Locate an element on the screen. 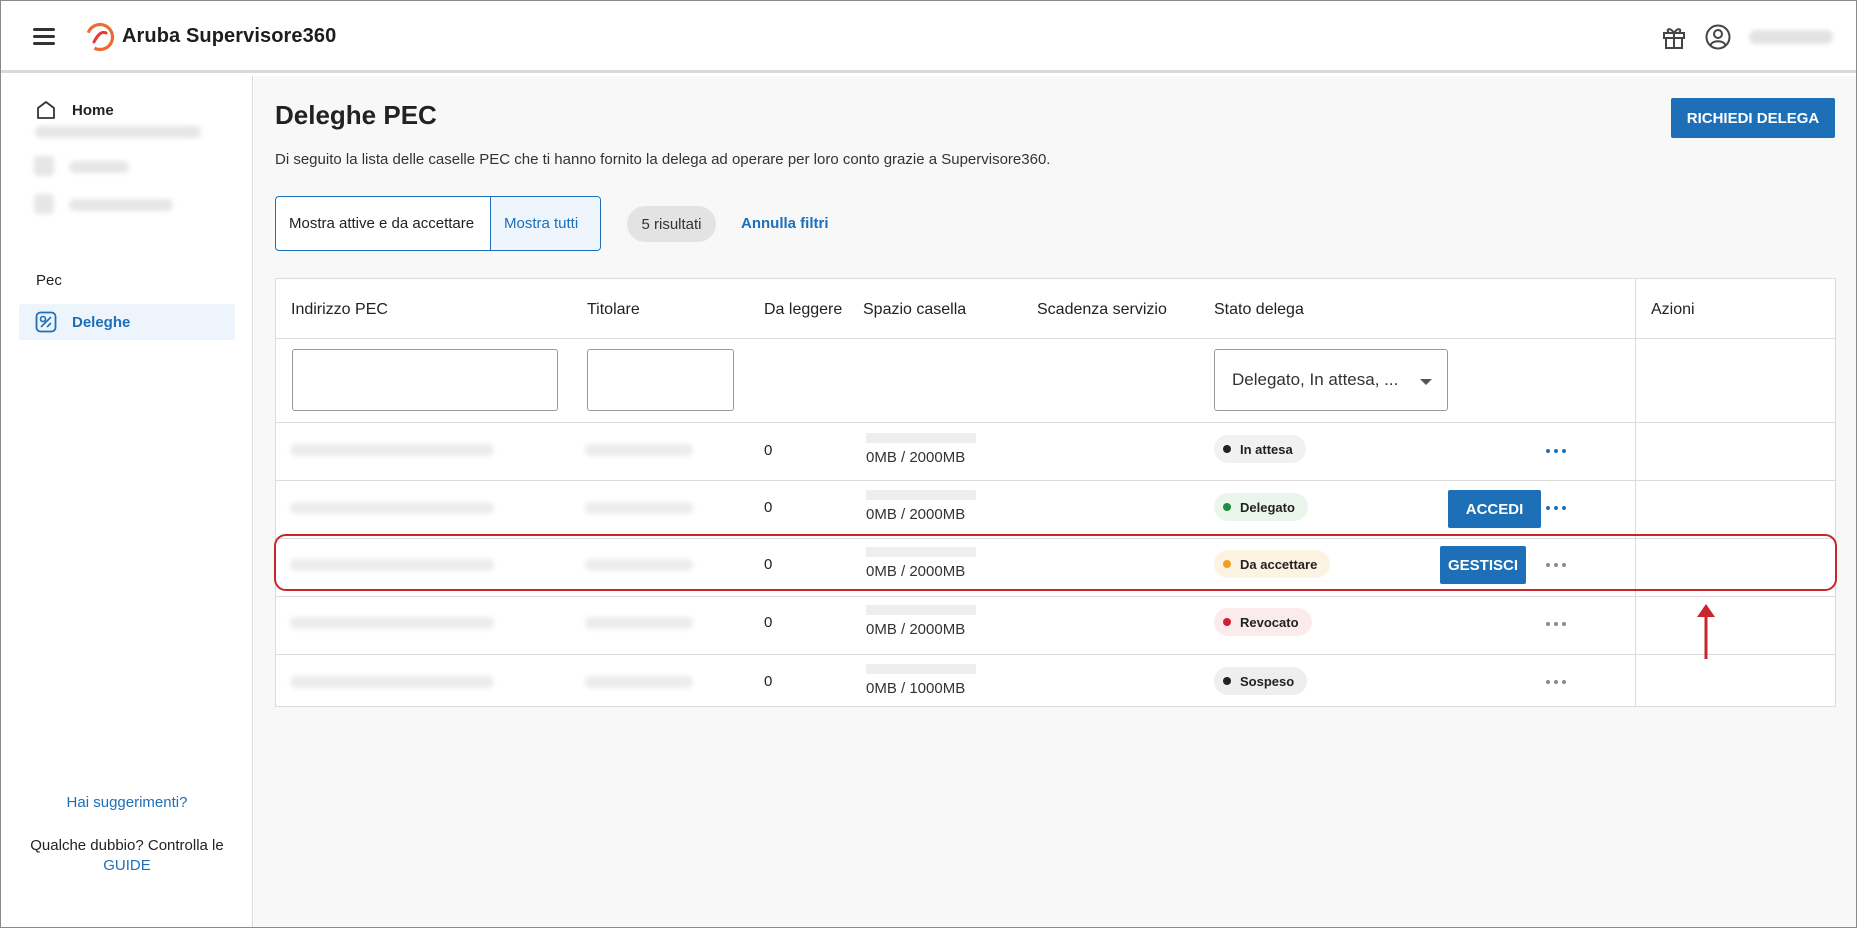 The height and width of the screenshot is (928, 1857). status-badge: Da accettare is located at coordinates (1272, 564).